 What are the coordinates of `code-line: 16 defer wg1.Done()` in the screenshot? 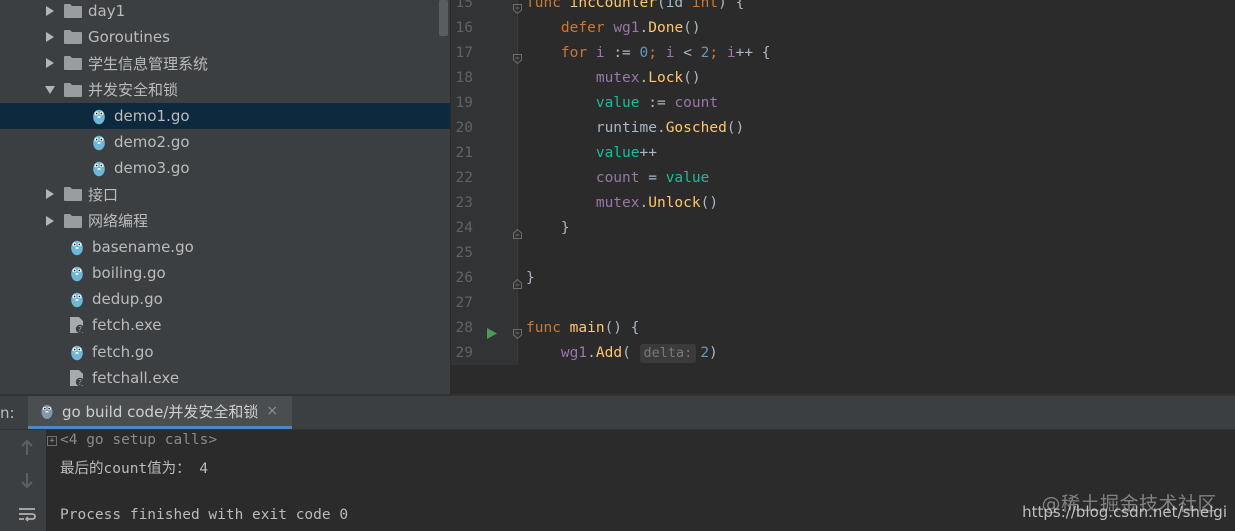 It's located at (843, 28).